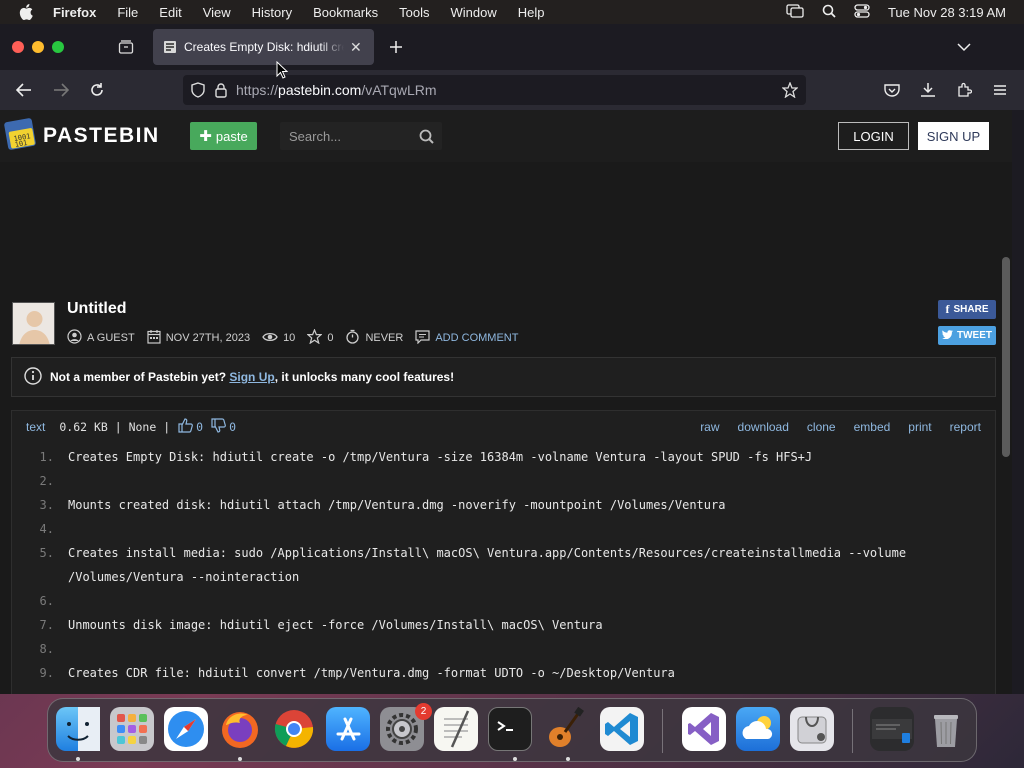 Image resolution: width=1024 pixels, height=768 pixels. Describe the element at coordinates (126, 47) in the screenshot. I see `firefox-view-icon` at that location.